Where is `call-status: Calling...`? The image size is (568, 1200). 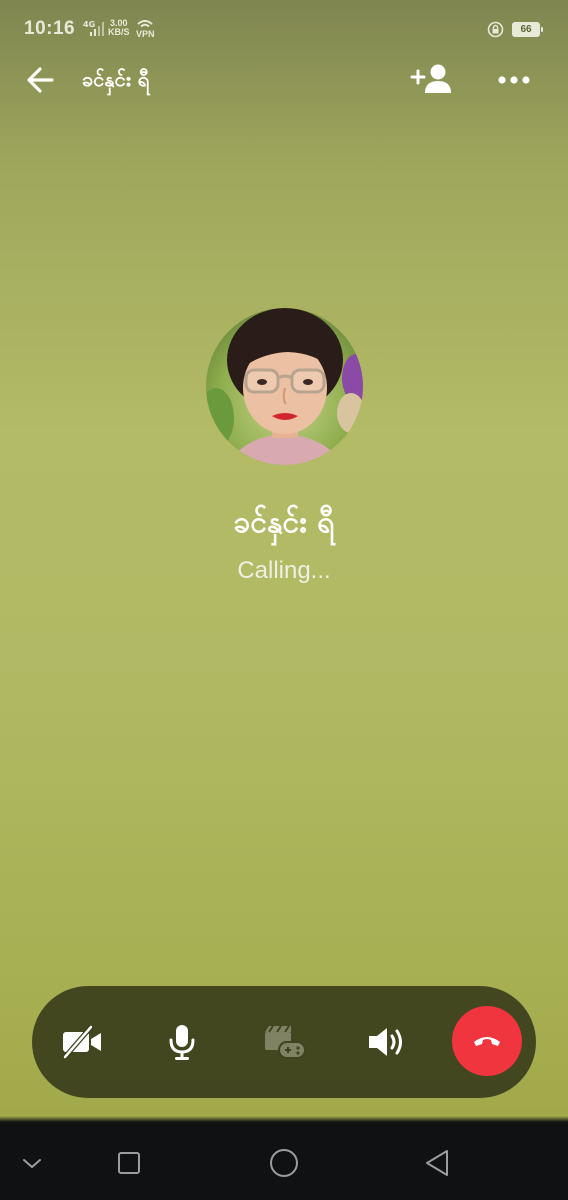 call-status: Calling... is located at coordinates (284, 570).